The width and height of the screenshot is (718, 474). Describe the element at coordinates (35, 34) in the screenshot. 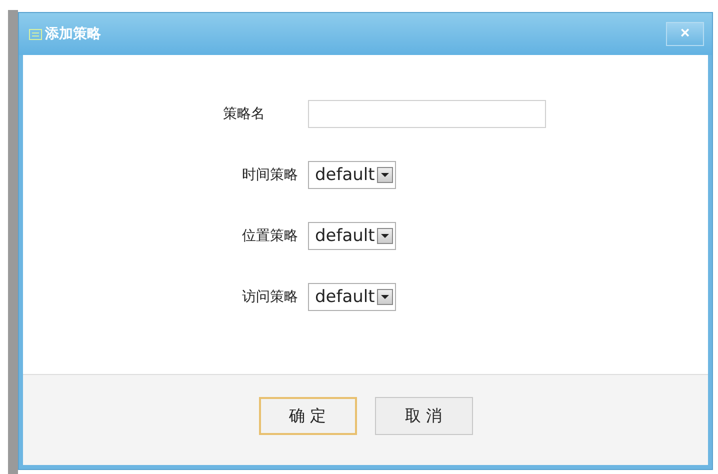

I see `window-icon` at that location.